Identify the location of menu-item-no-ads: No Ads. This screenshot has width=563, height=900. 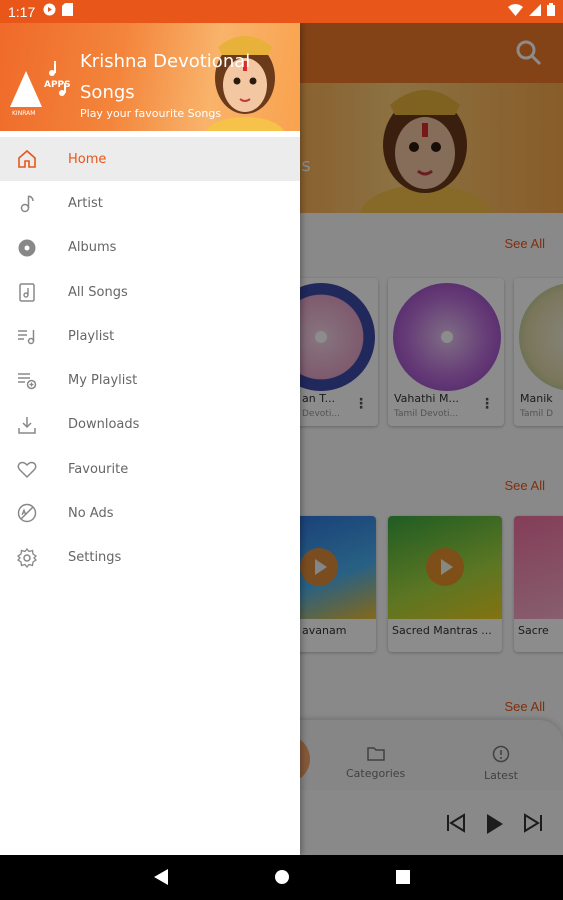
(150, 513).